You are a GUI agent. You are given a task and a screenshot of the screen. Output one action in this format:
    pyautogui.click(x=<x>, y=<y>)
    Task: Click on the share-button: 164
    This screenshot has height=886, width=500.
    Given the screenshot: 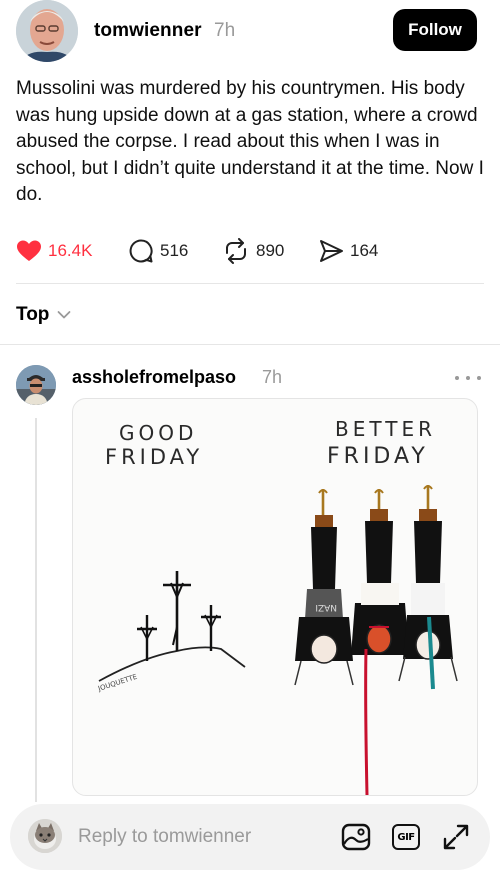 What is the action you would take?
    pyautogui.click(x=348, y=251)
    